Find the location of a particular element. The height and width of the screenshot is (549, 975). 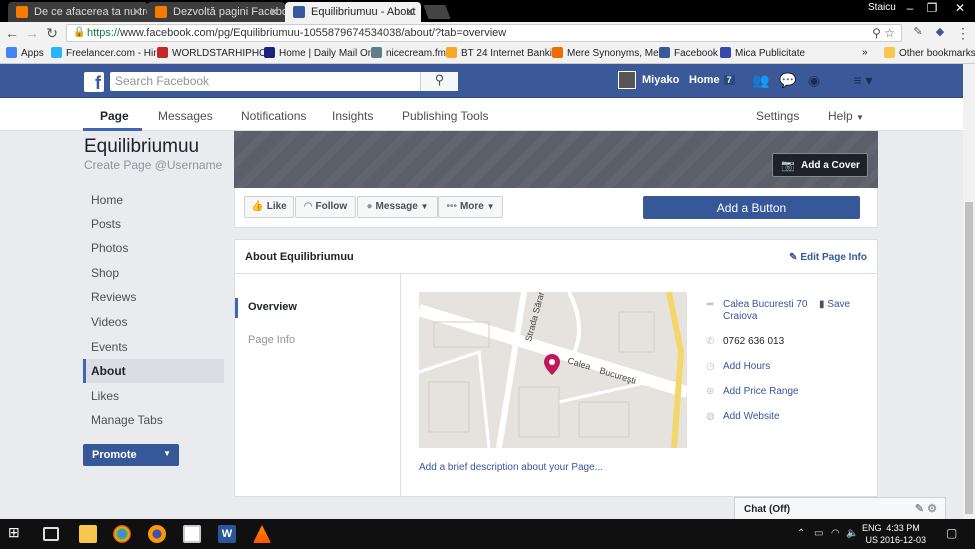

bookmark-nicecream: nicecream.fm is located at coordinates (408, 53).